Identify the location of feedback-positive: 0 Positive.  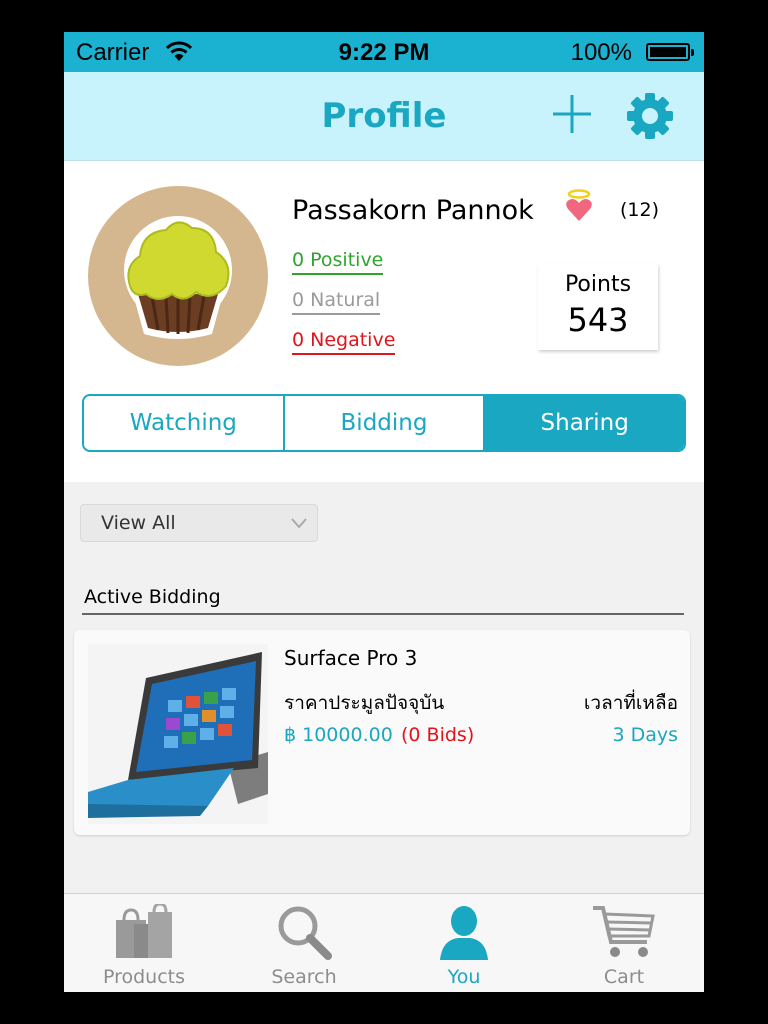
(338, 262).